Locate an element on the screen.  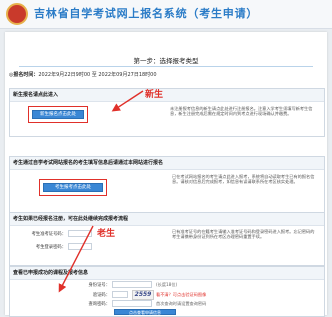
time-value: 2022年9月22日9时00 至 2022年09月27日18时00 is located at coordinates (97, 75).